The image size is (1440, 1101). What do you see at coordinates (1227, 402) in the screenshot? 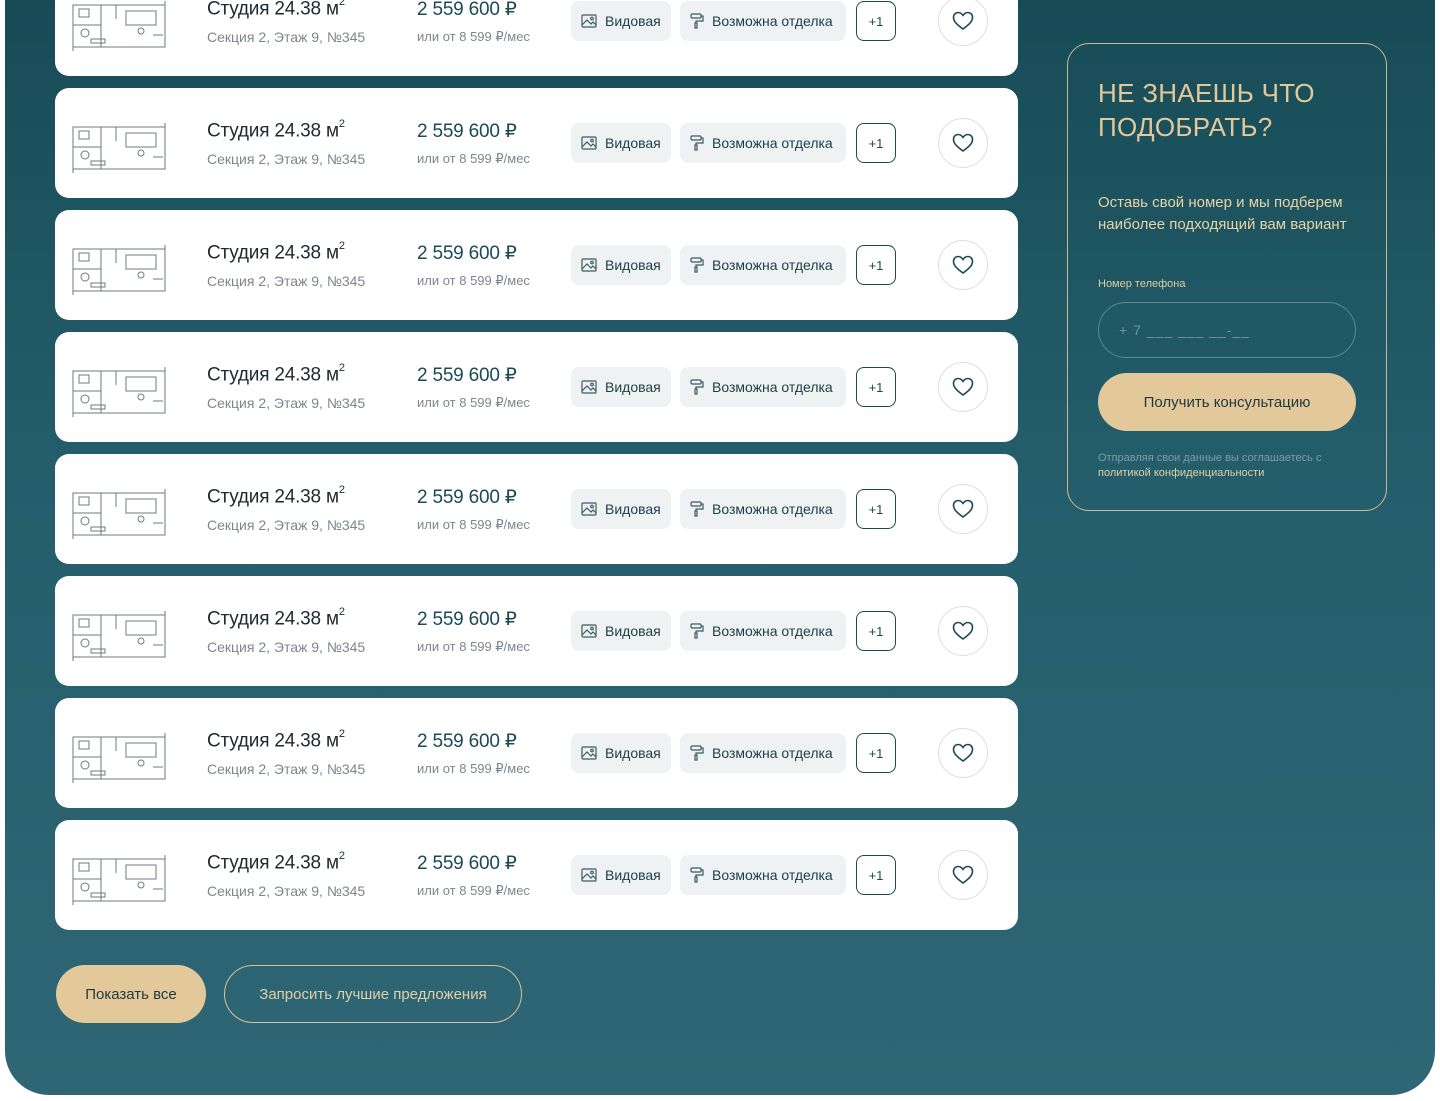
I see `get-consultation-button: Получить консультацию` at bounding box center [1227, 402].